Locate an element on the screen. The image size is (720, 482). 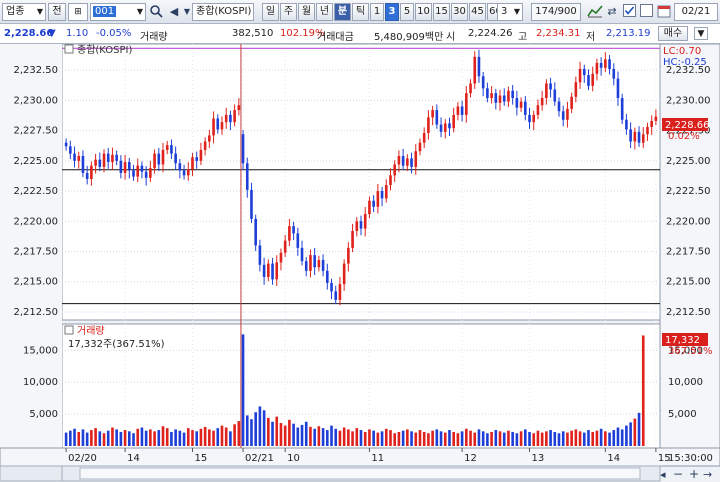
zoom-in-icon: + is located at coordinates (694, 474).